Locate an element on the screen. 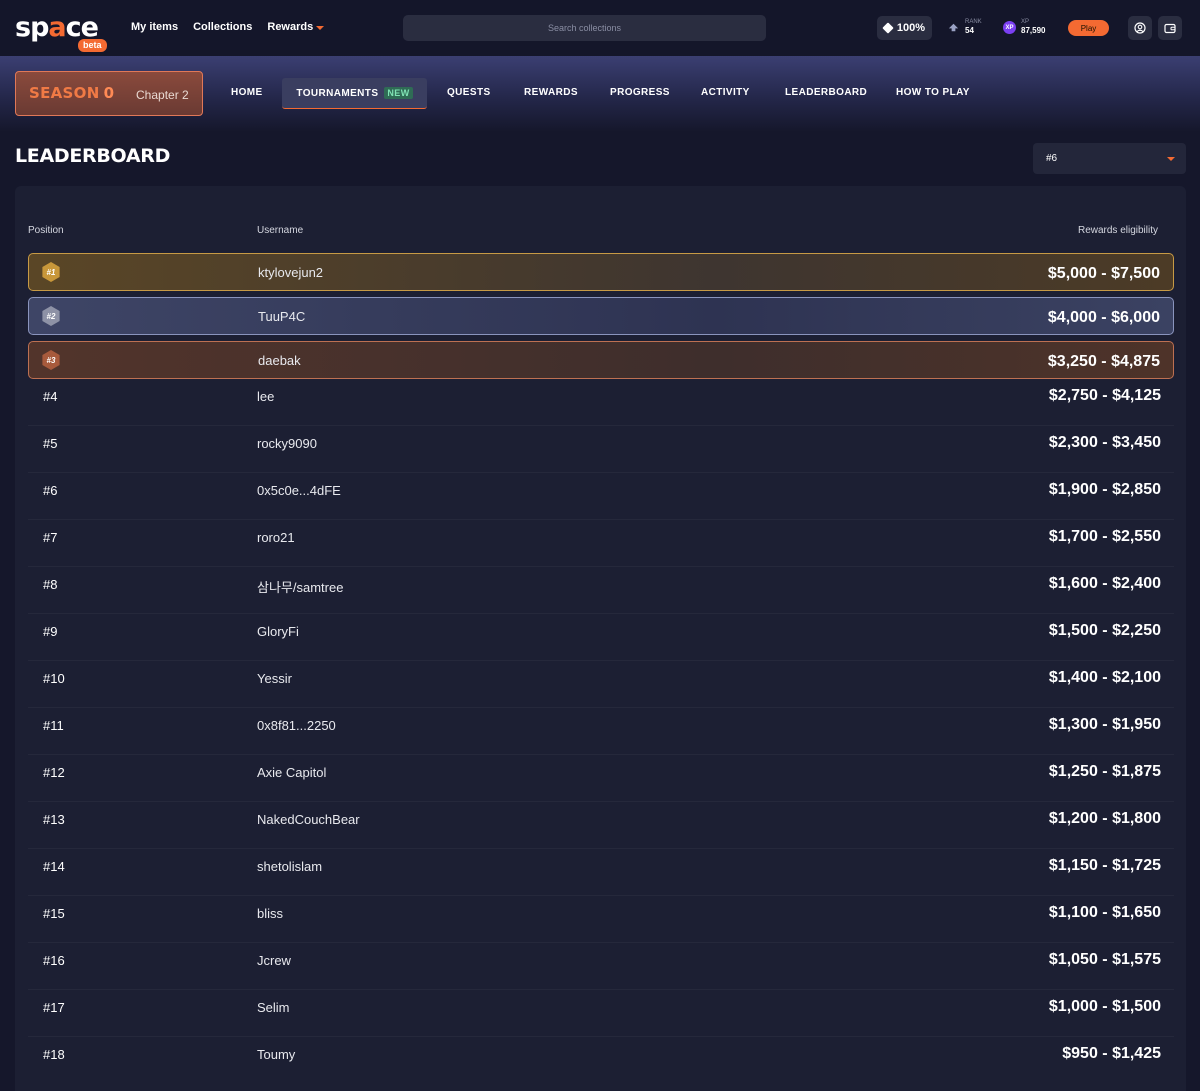  rewards-cell: $3,250 - $4,875 is located at coordinates (1103, 361).